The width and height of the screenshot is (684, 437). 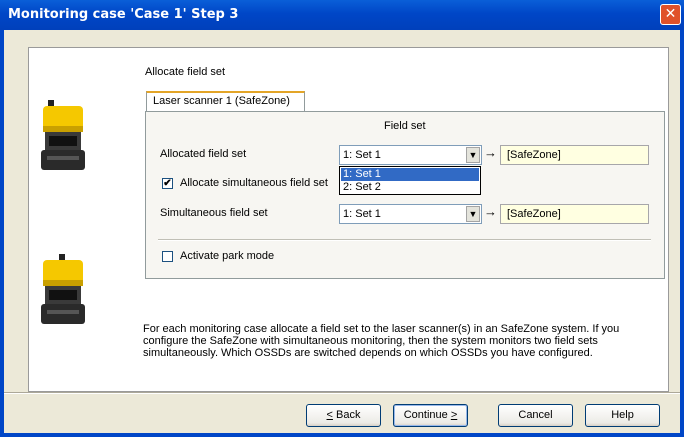 What do you see at coordinates (534, 214) in the screenshot?
I see `simultaneous-result-value: [SafeZone]` at bounding box center [534, 214].